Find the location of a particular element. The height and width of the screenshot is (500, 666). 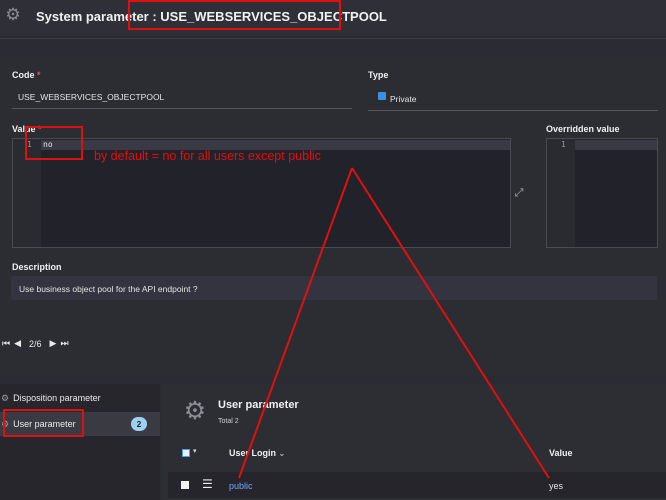

annotation-line-left is located at coordinates (295, 323).